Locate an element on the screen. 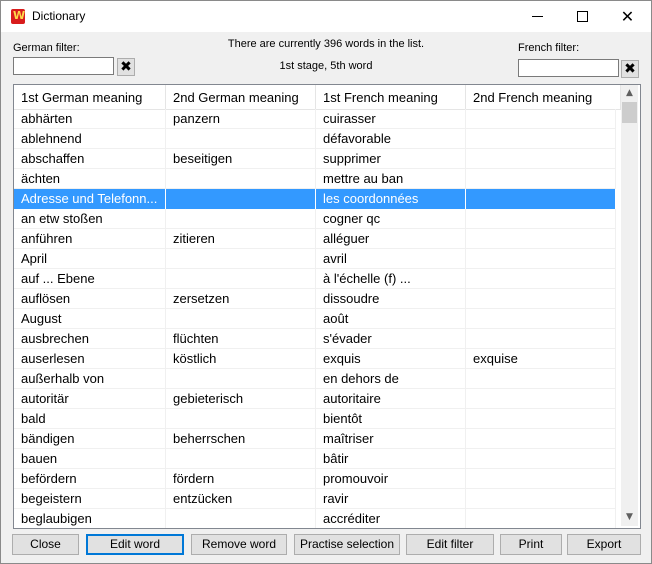  table-row: begeistern entzücken ravir is located at coordinates (315, 499).